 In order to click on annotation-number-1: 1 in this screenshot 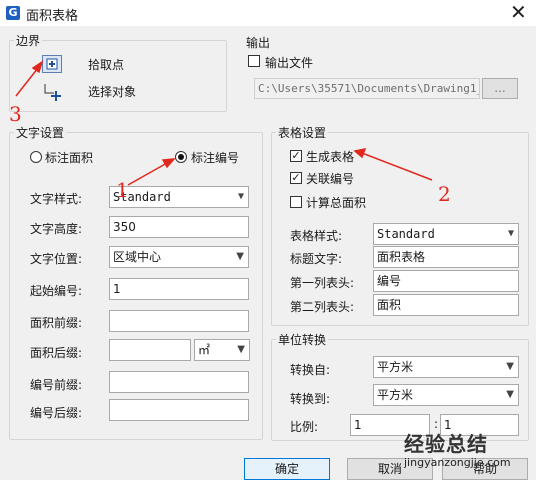, I will do `click(122, 190)`.